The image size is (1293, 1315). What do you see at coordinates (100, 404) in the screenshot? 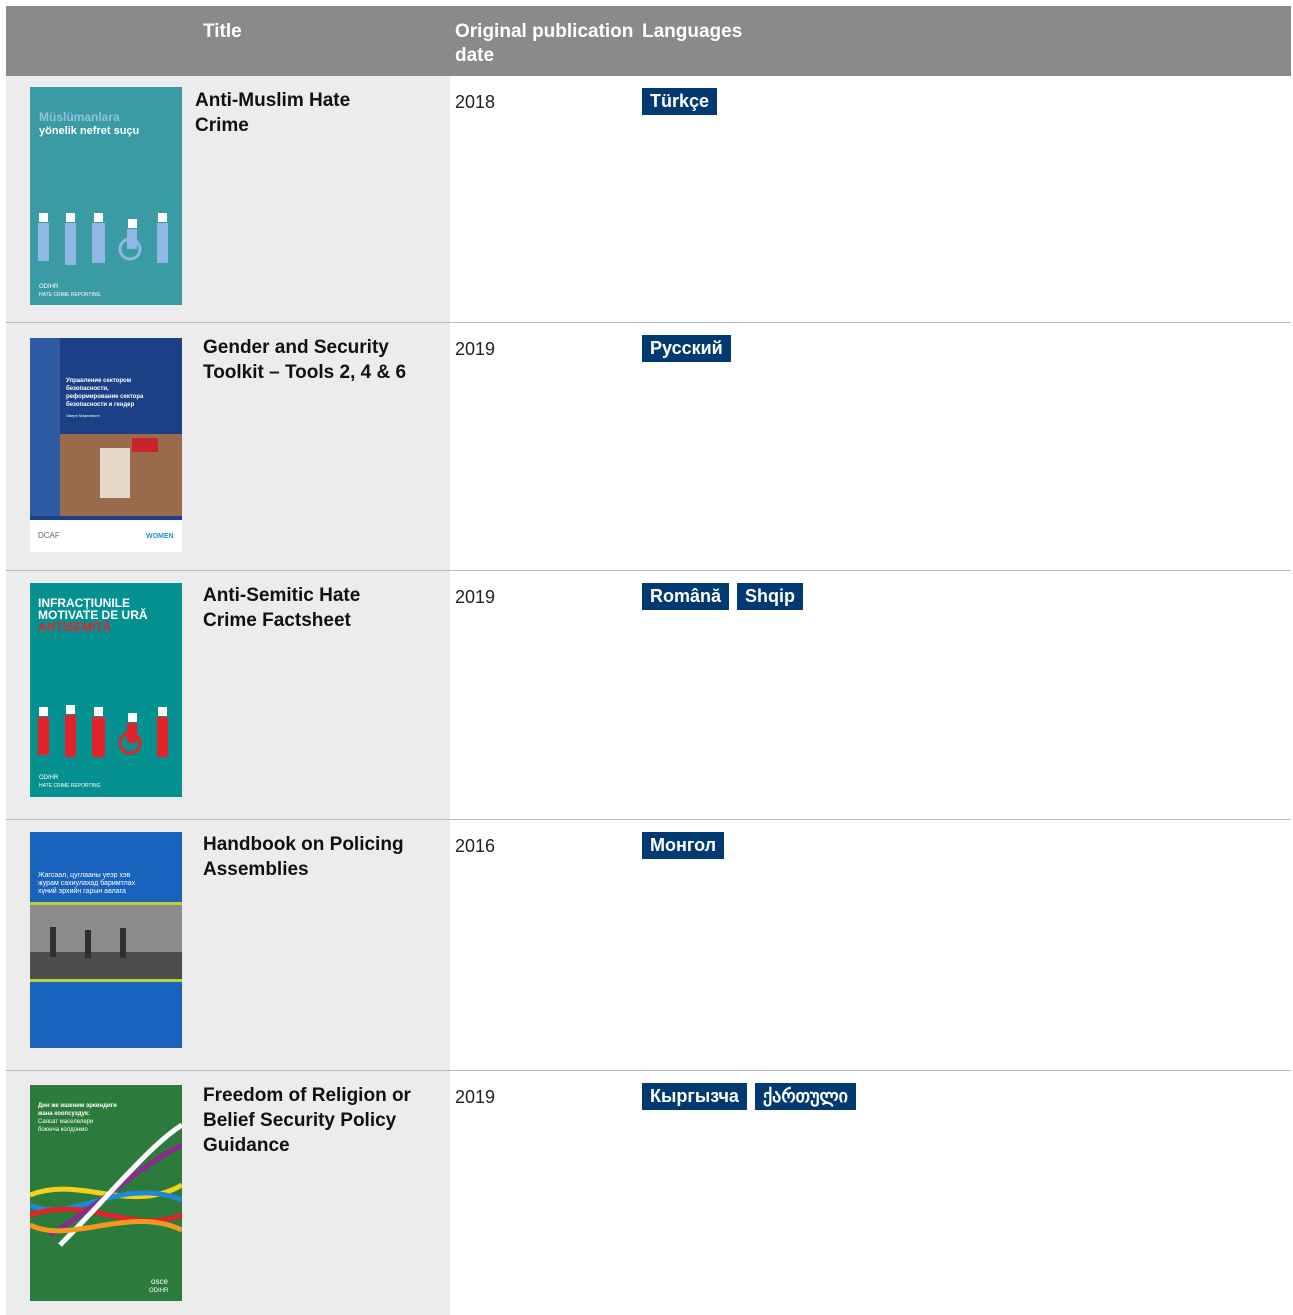
I see `svg-text: безопасности и гендер` at bounding box center [100, 404].